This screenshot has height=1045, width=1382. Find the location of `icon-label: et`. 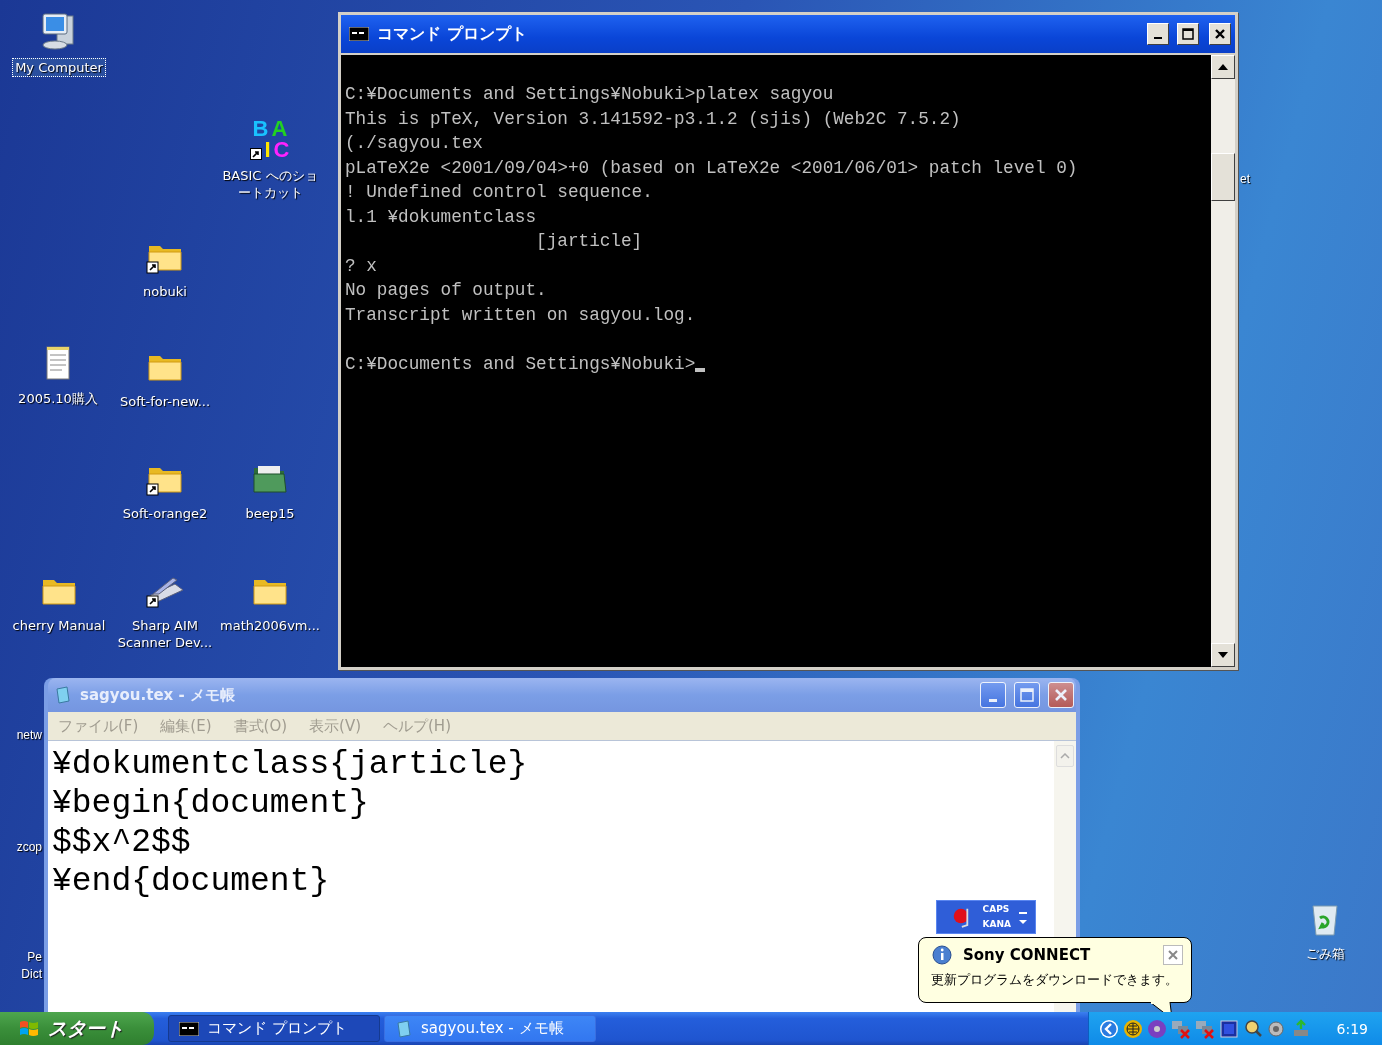

icon-label: et is located at coordinates (1255, 179).